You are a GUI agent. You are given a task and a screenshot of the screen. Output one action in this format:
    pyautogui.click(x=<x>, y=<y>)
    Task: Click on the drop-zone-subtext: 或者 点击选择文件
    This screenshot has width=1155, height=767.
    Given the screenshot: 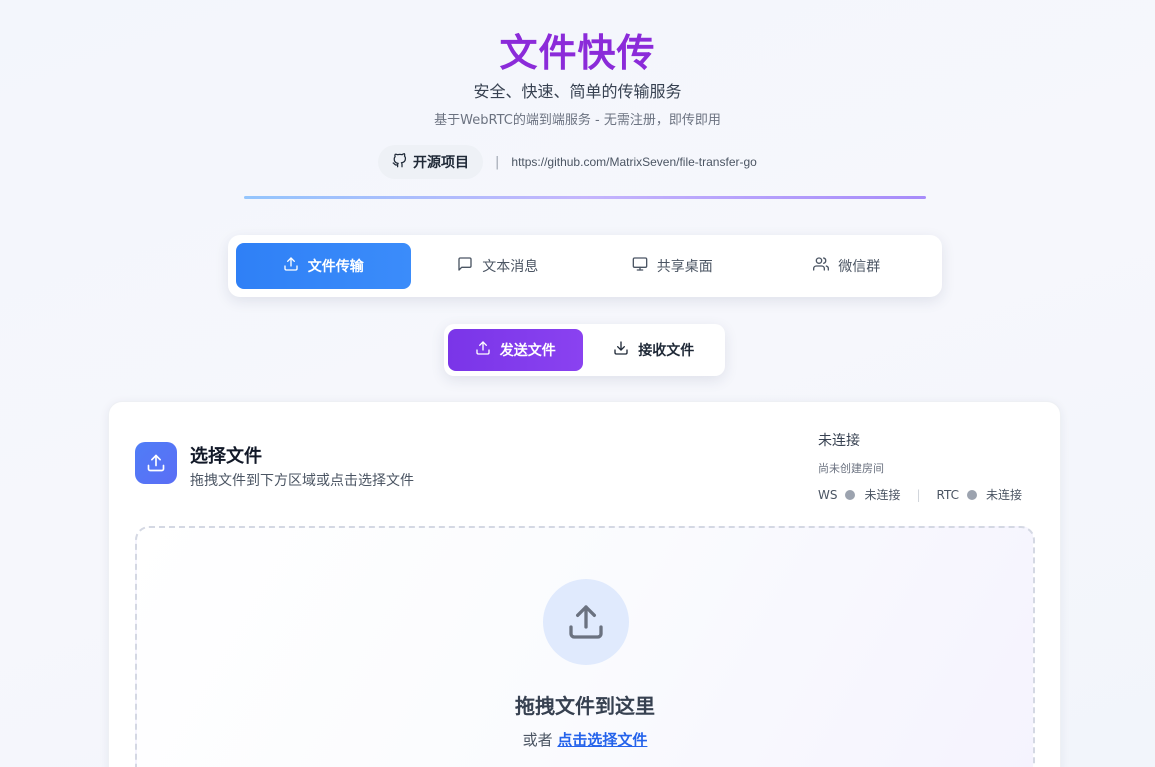 What is the action you would take?
    pyautogui.click(x=585, y=739)
    